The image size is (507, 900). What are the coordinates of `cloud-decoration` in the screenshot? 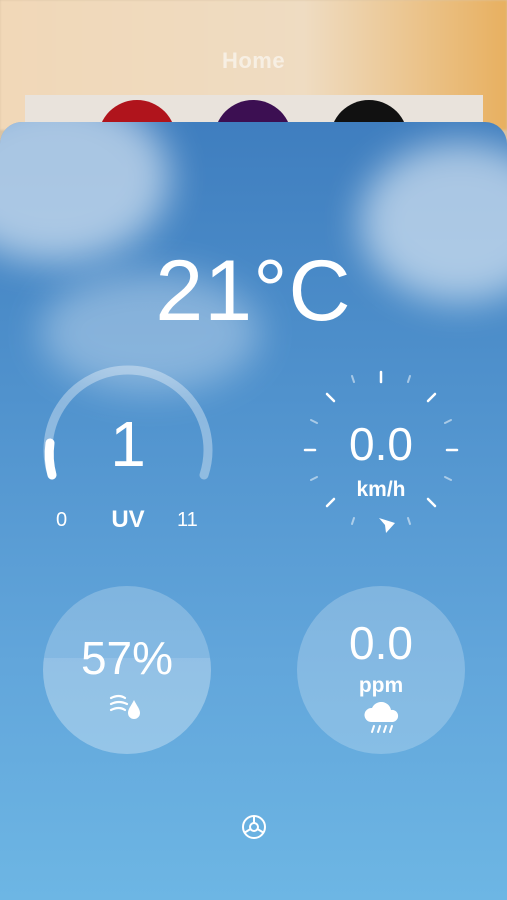 It's located at (85, 192).